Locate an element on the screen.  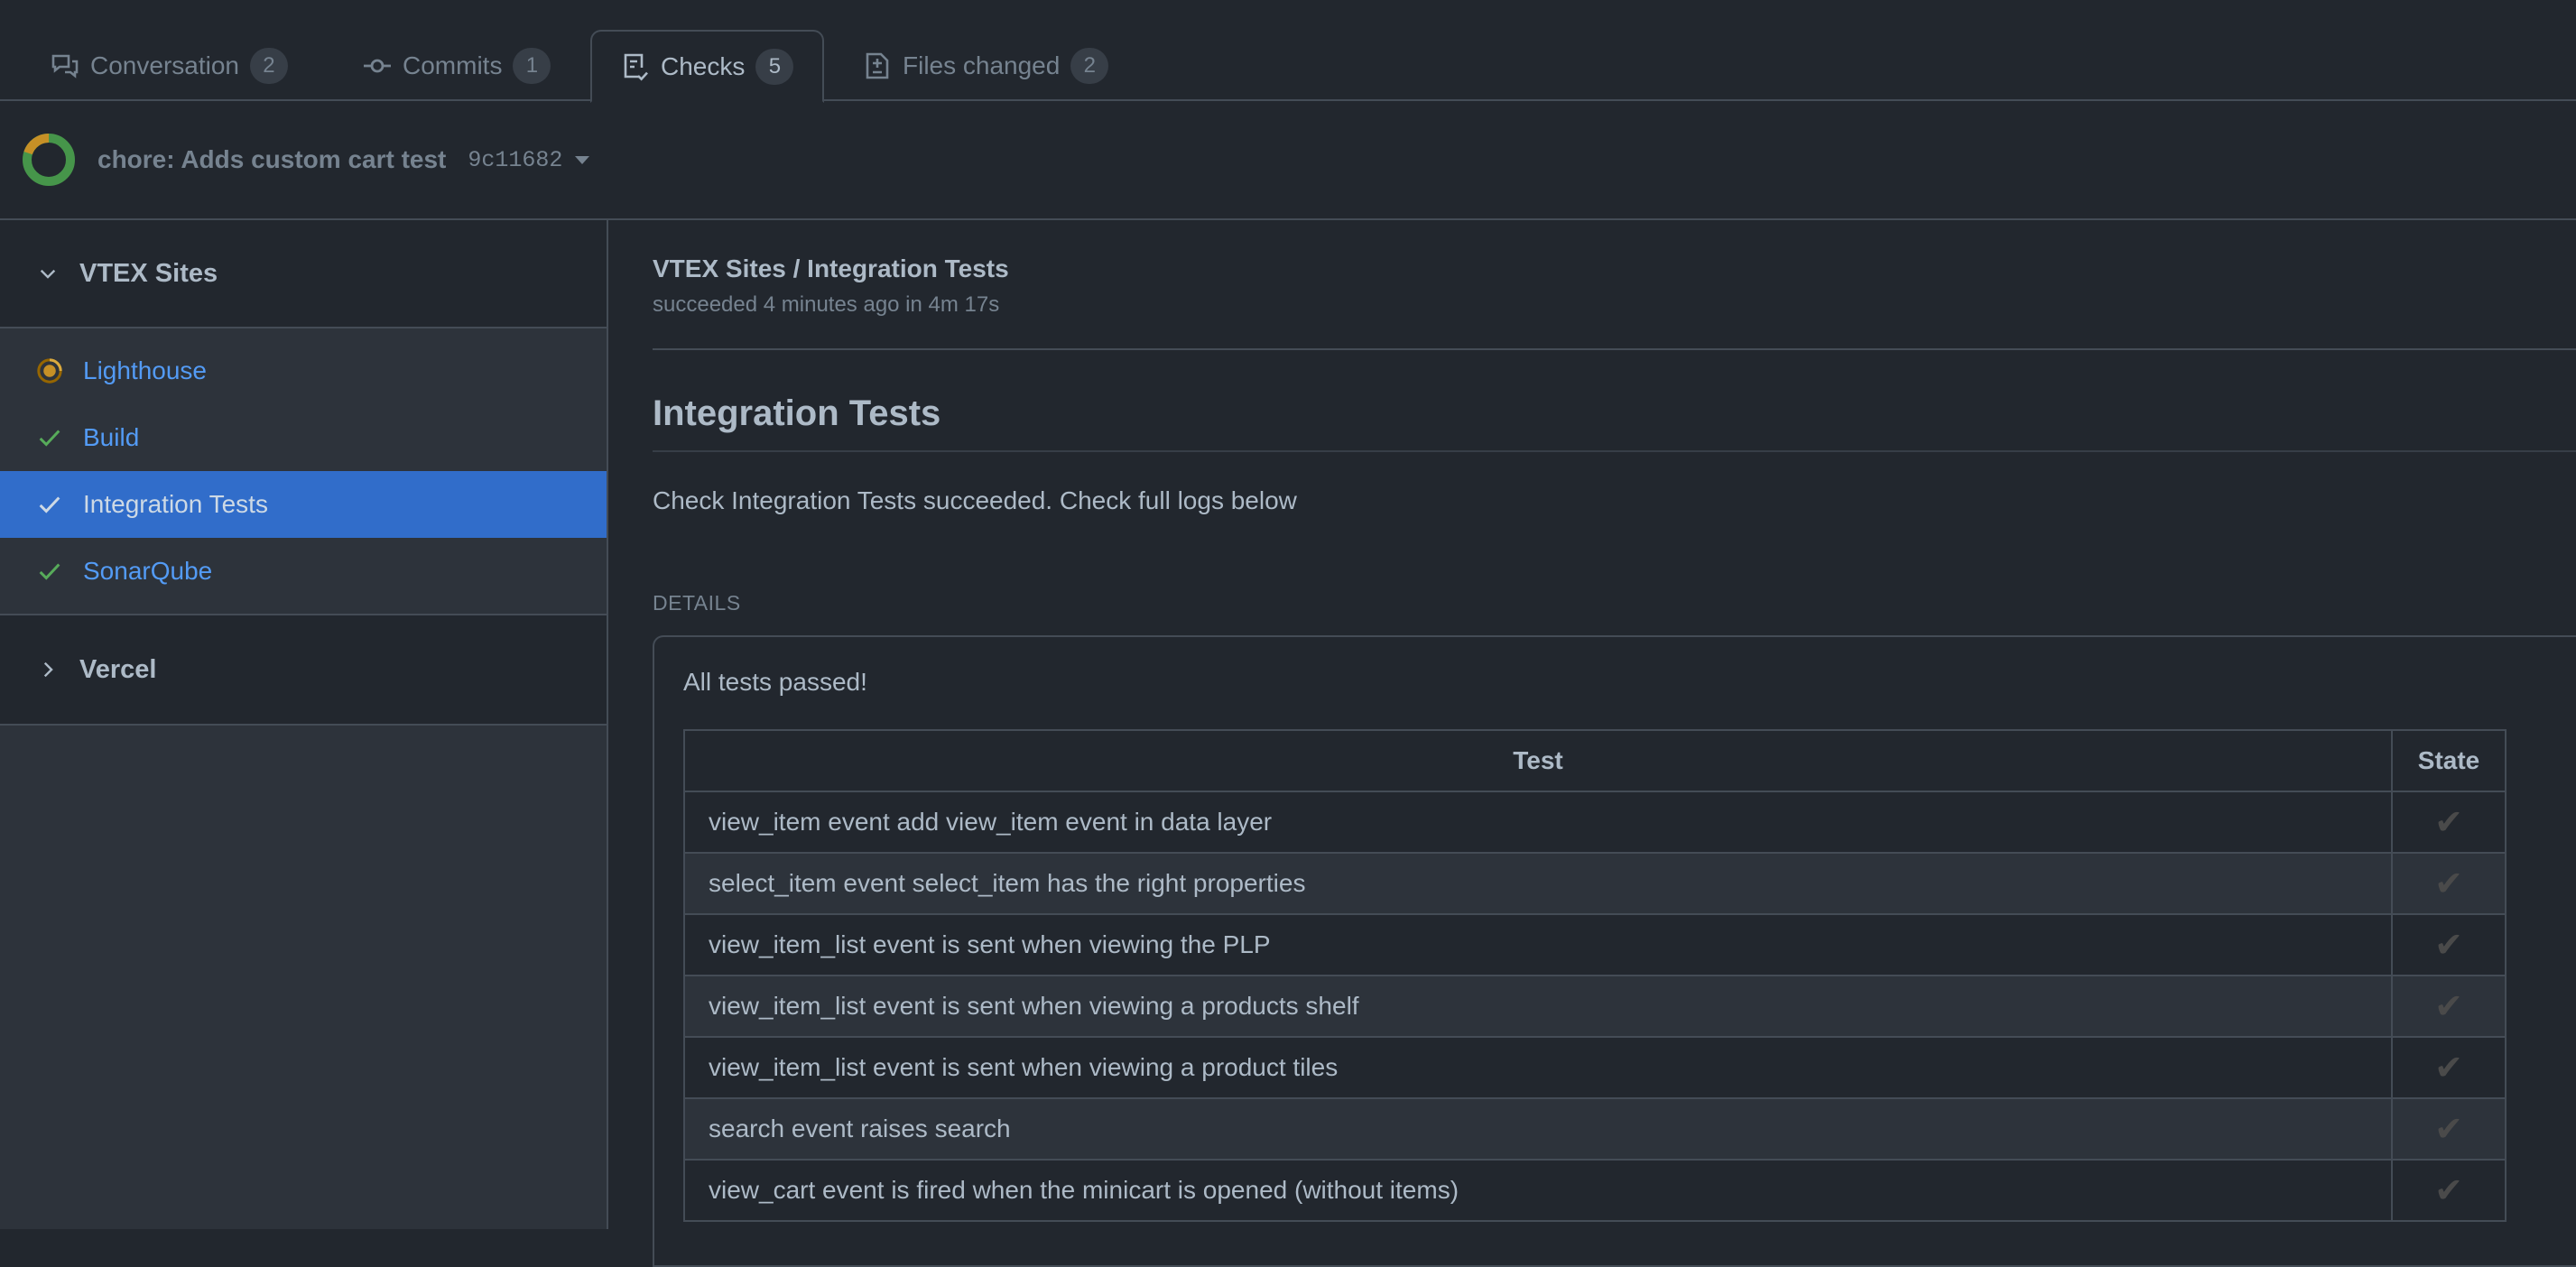
tab-commits: Commits 1 is located at coordinates (456, 65).